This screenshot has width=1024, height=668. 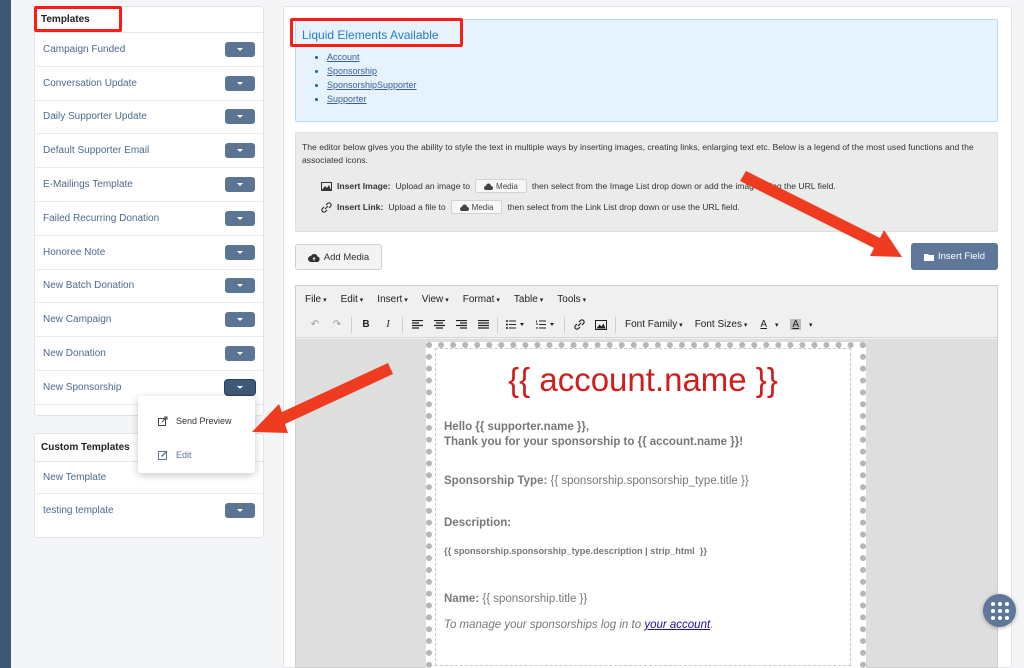 I want to click on template-name: New Batch Donation, so click(x=88, y=285).